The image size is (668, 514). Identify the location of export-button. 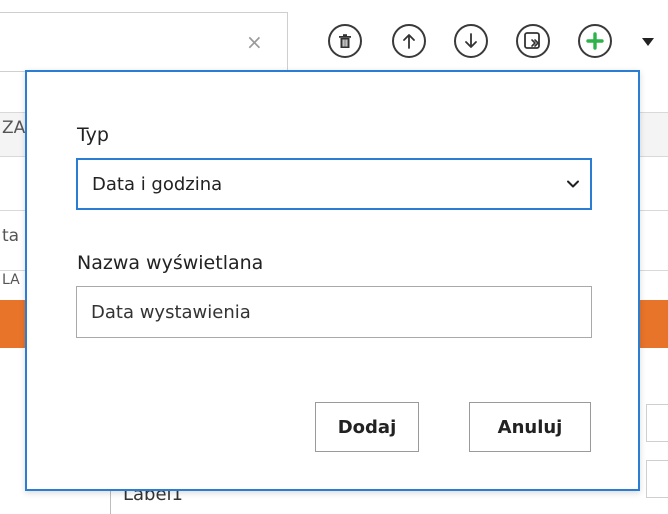
(533, 41).